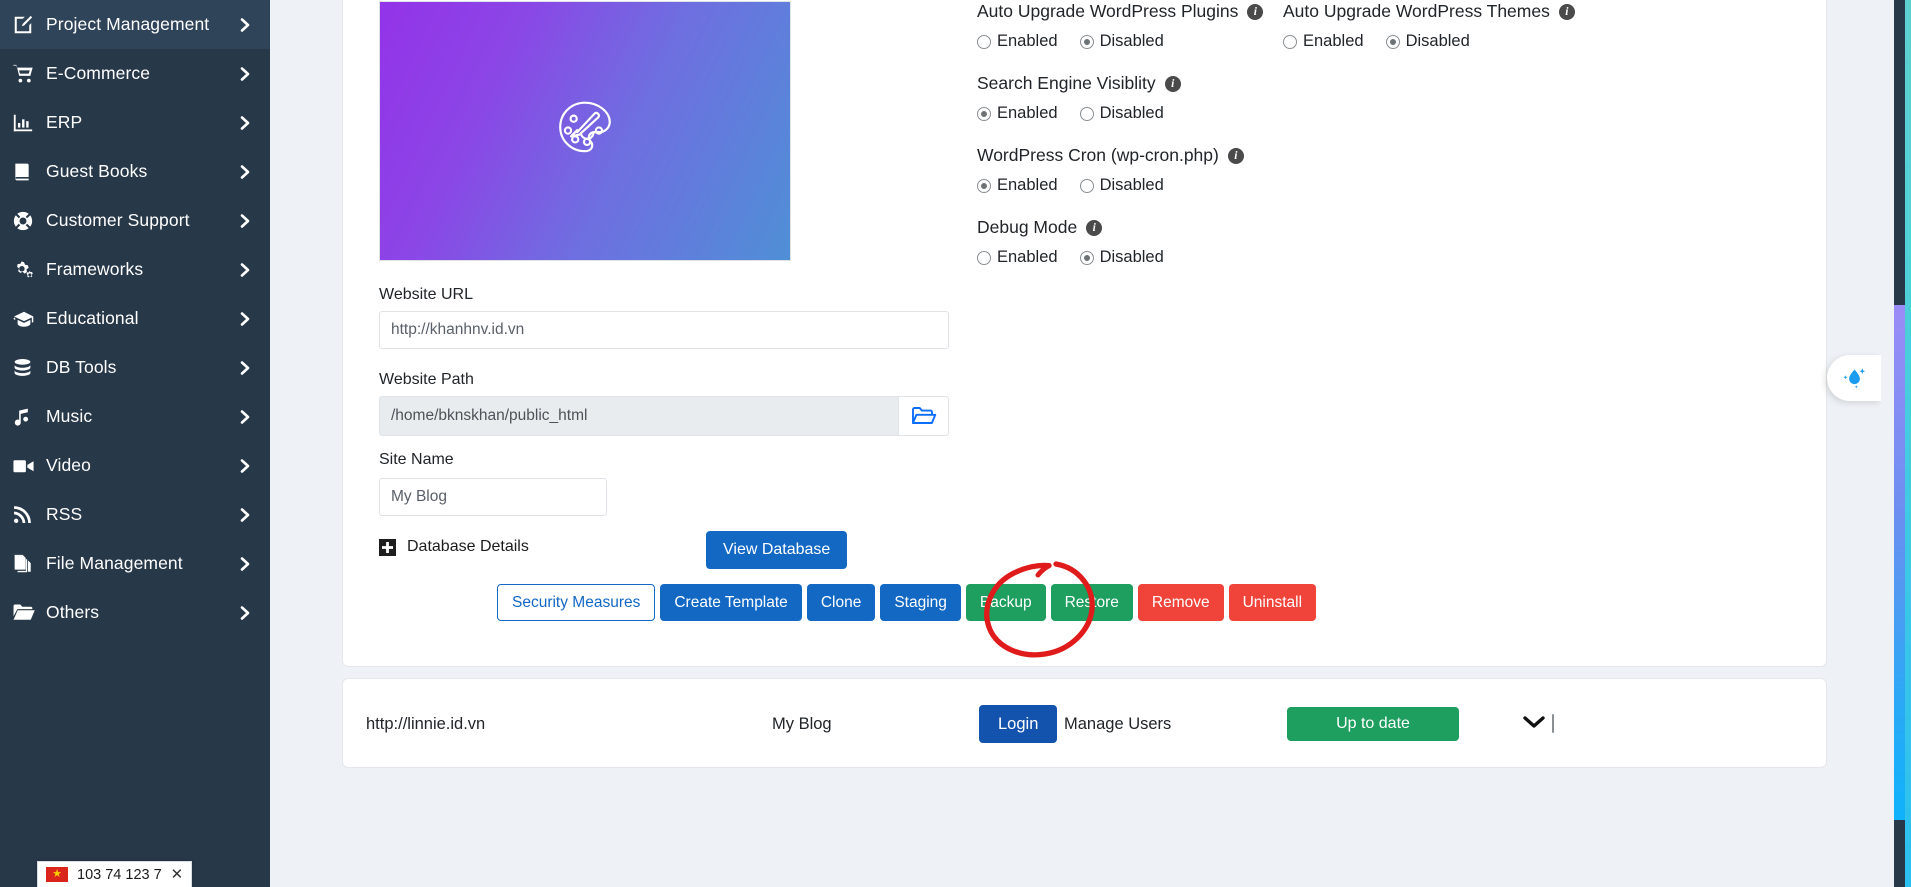 This screenshot has width=1911, height=887. Describe the element at coordinates (920, 602) in the screenshot. I see `staging-button: Staging` at that location.